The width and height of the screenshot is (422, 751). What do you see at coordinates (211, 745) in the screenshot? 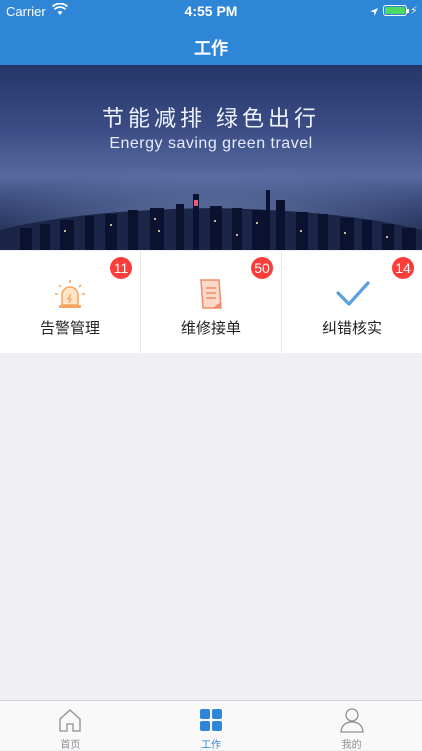
I see `tab-work-label: 工作` at bounding box center [211, 745].